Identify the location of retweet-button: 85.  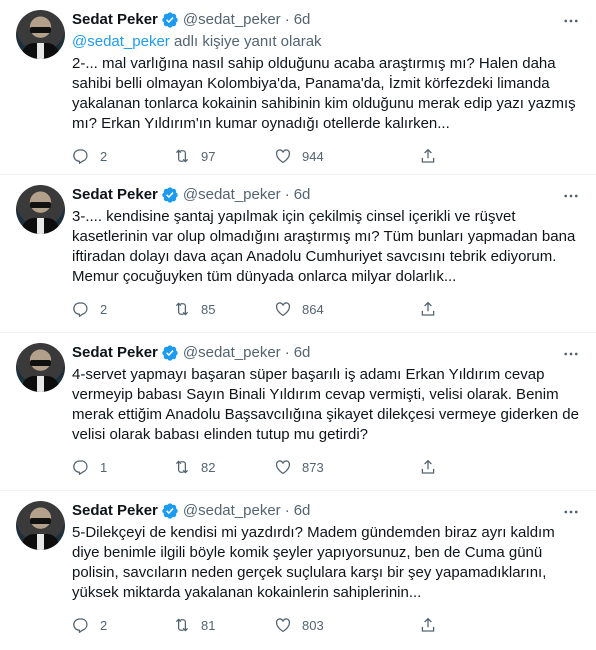
(223, 309).